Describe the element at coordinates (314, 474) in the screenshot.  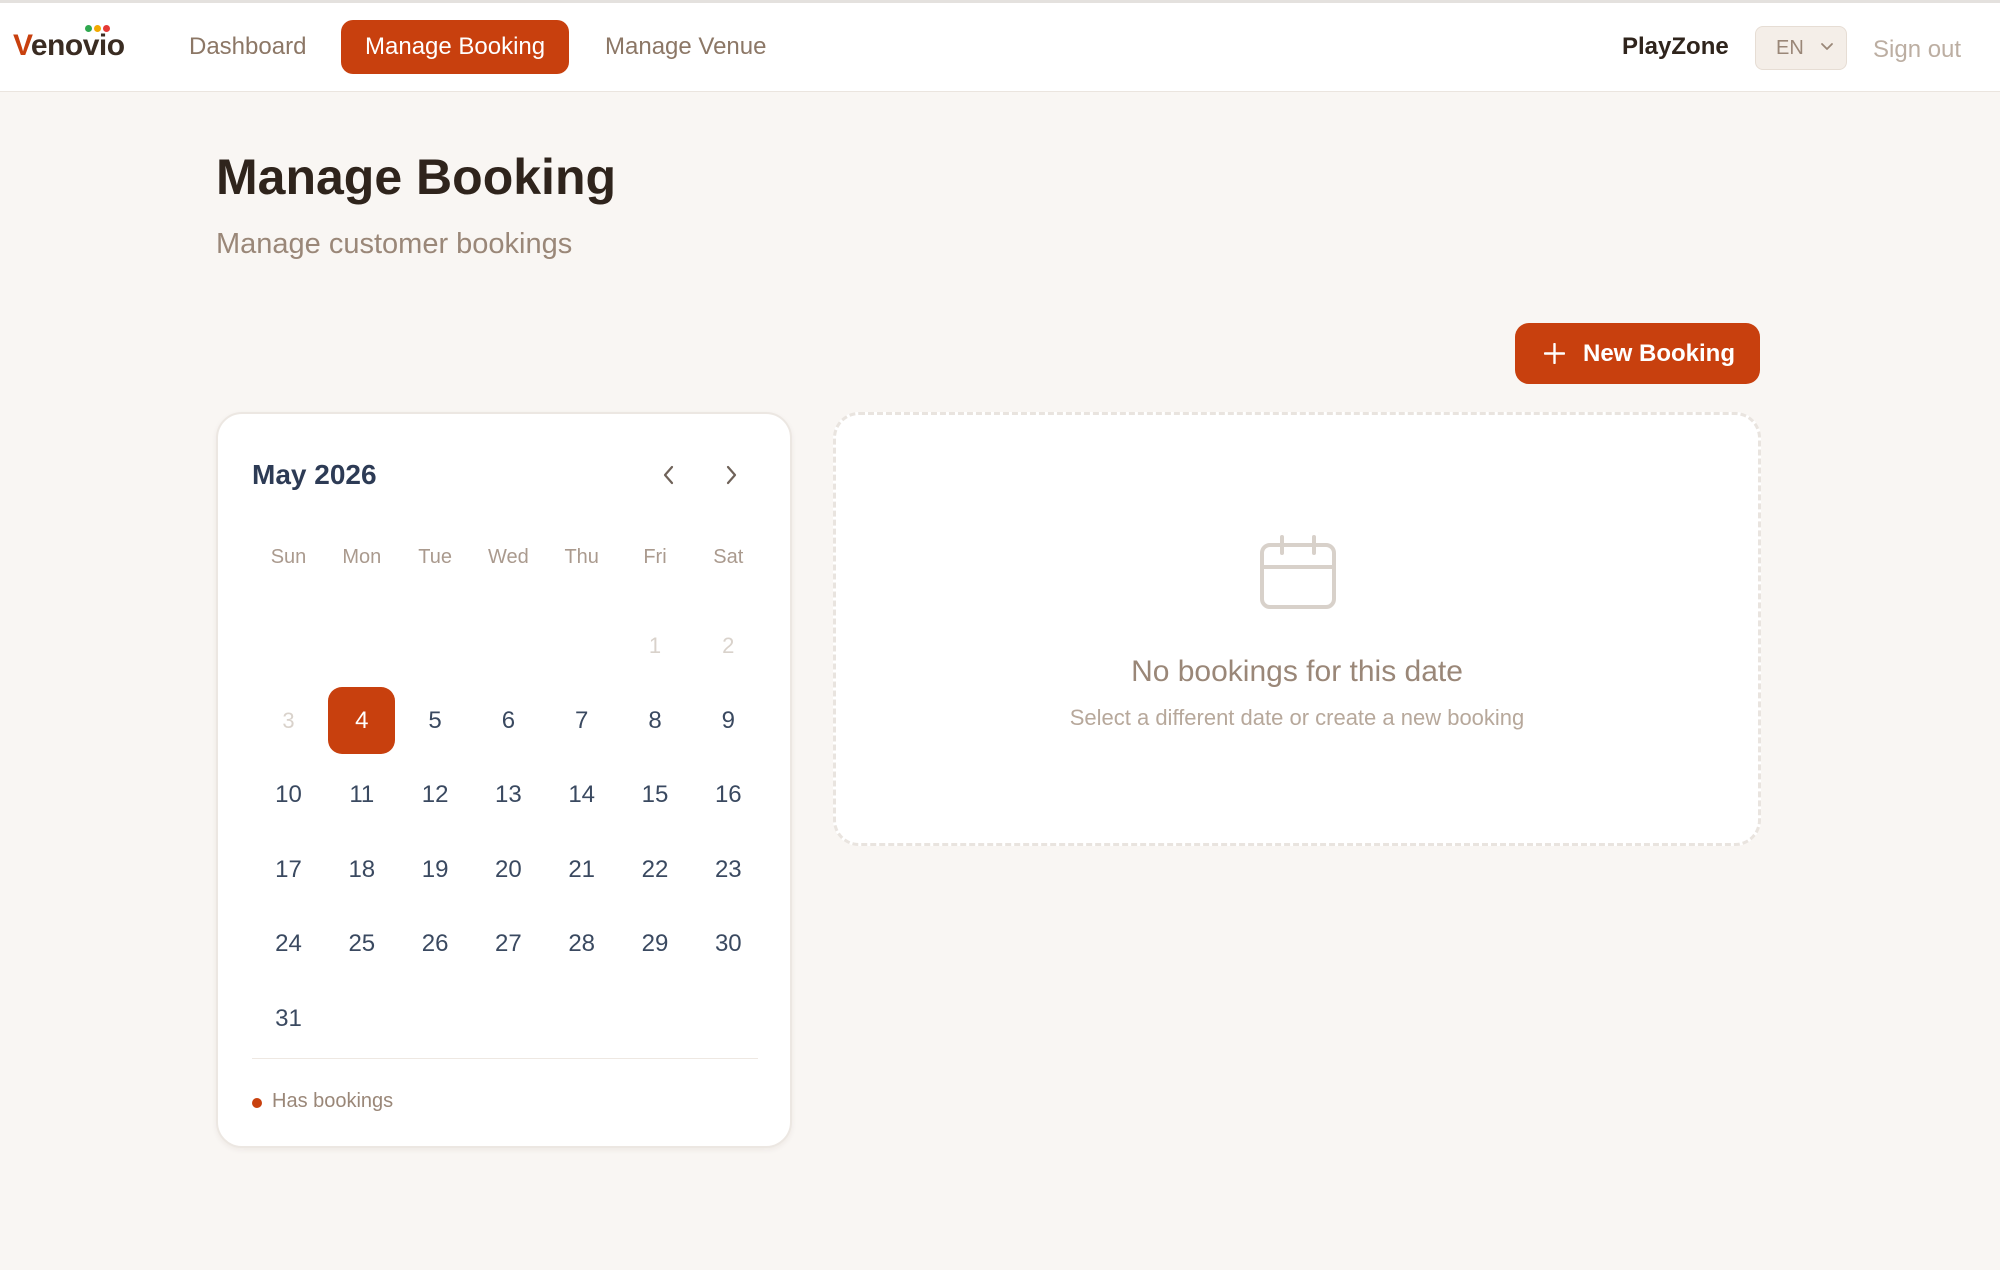
I see `calendar-month-label: May 2026` at that location.